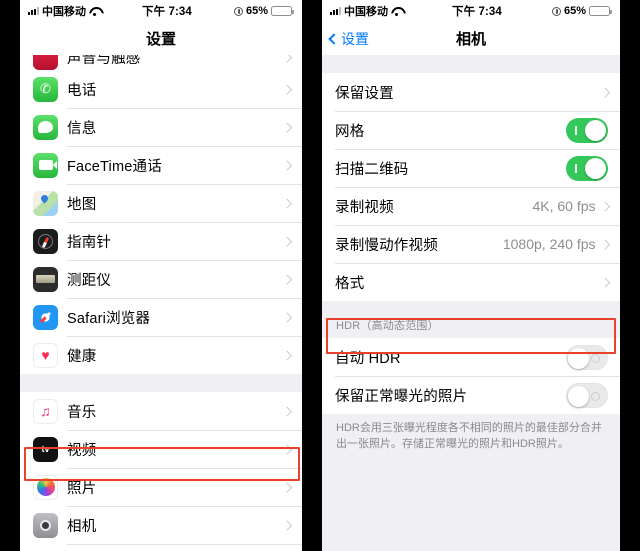 This screenshot has height=551, width=640. What do you see at coordinates (45, 487) in the screenshot?
I see `photos-icon` at bounding box center [45, 487].